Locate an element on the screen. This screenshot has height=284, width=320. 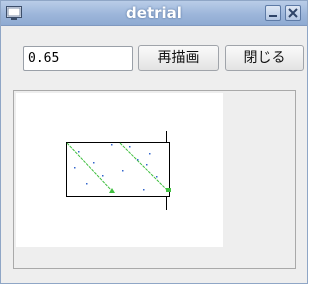
window-icon is located at coordinates (14, 12).